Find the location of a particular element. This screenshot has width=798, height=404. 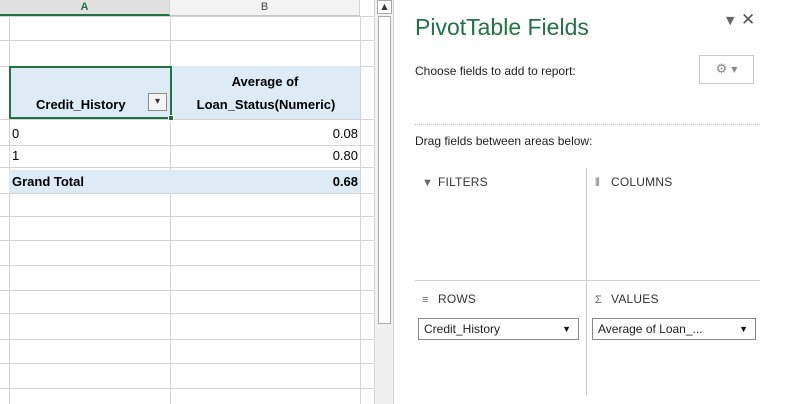

pivot-row-value: 0.80 is located at coordinates (265, 155).